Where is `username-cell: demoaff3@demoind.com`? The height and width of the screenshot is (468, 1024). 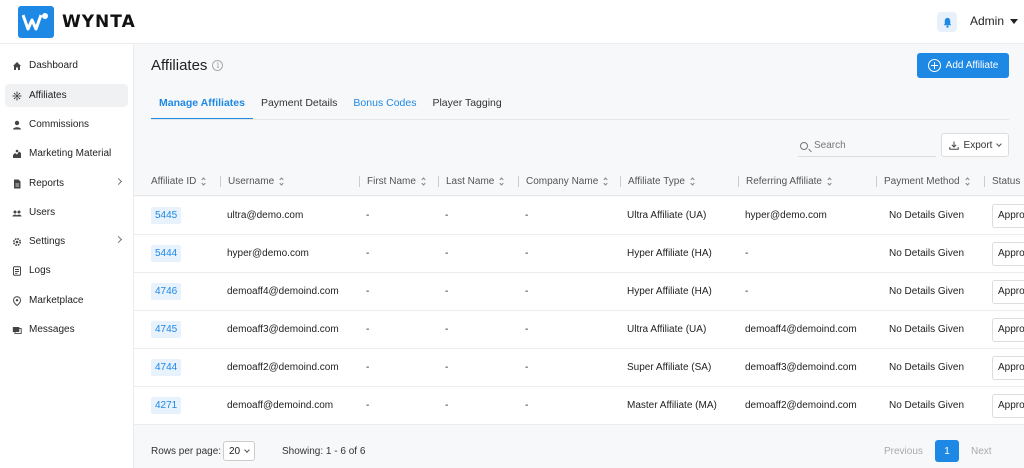 username-cell: demoaff3@demoind.com is located at coordinates (283, 329).